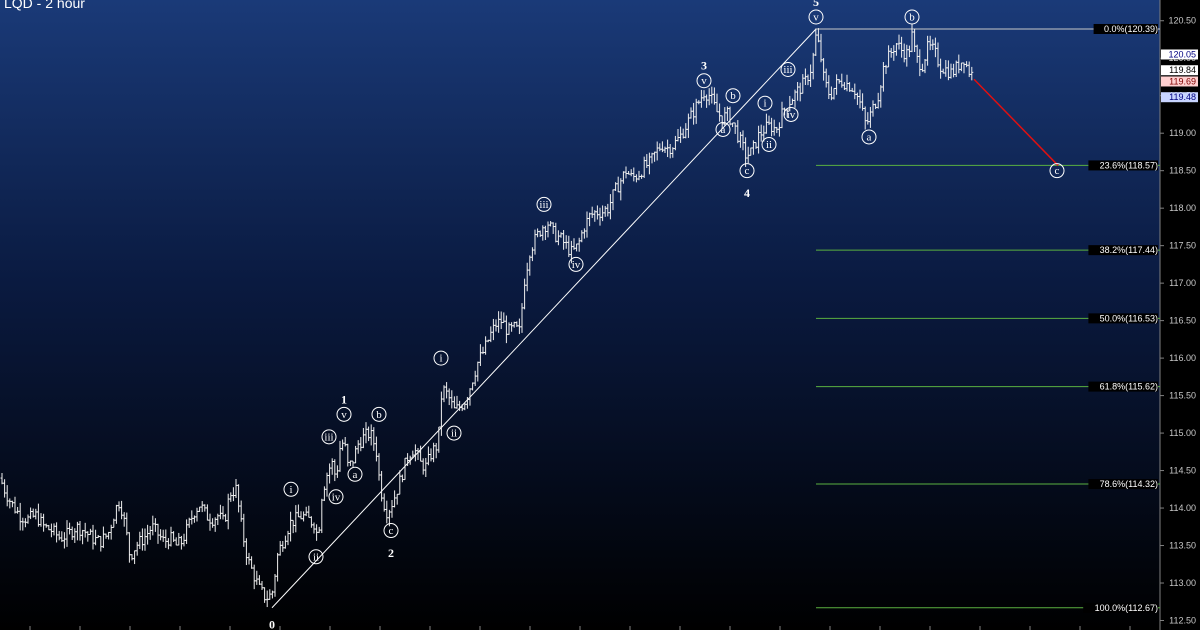 The height and width of the screenshot is (630, 1200). Describe the element at coordinates (1182, 621) in the screenshot. I see `axis-tick-label: 112.50` at that location.